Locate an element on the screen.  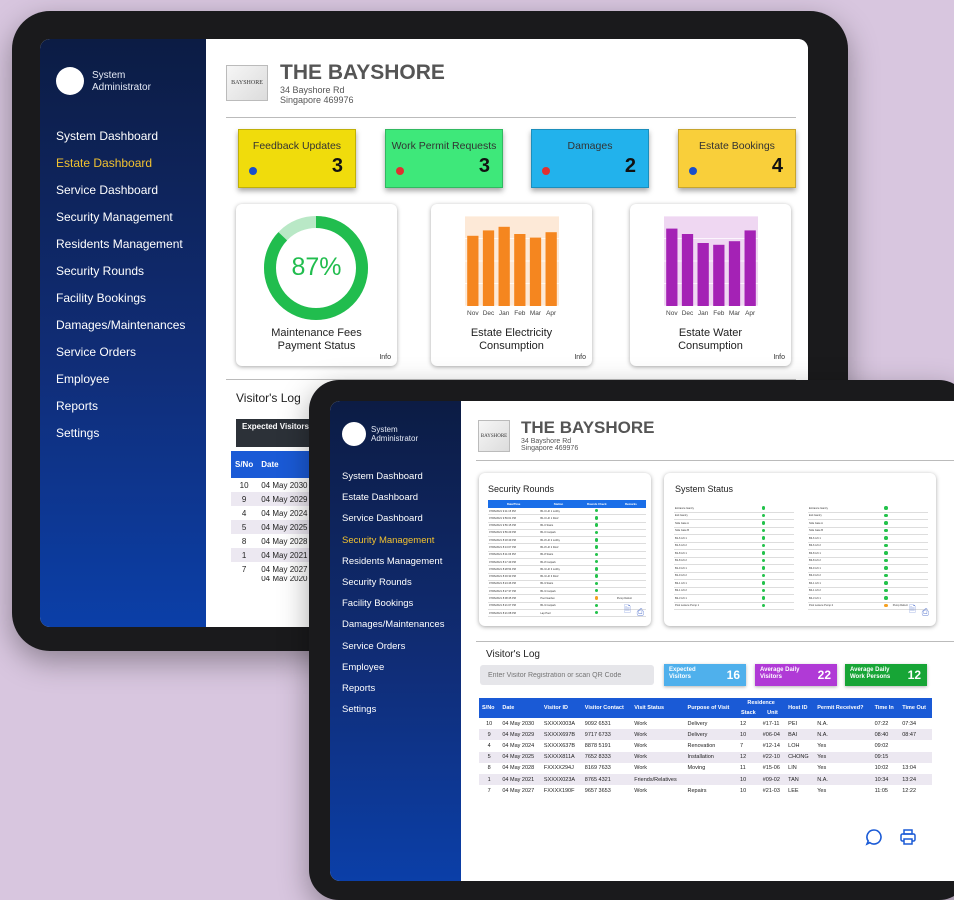
column-header: Host ID is located at coordinates (798, 708).